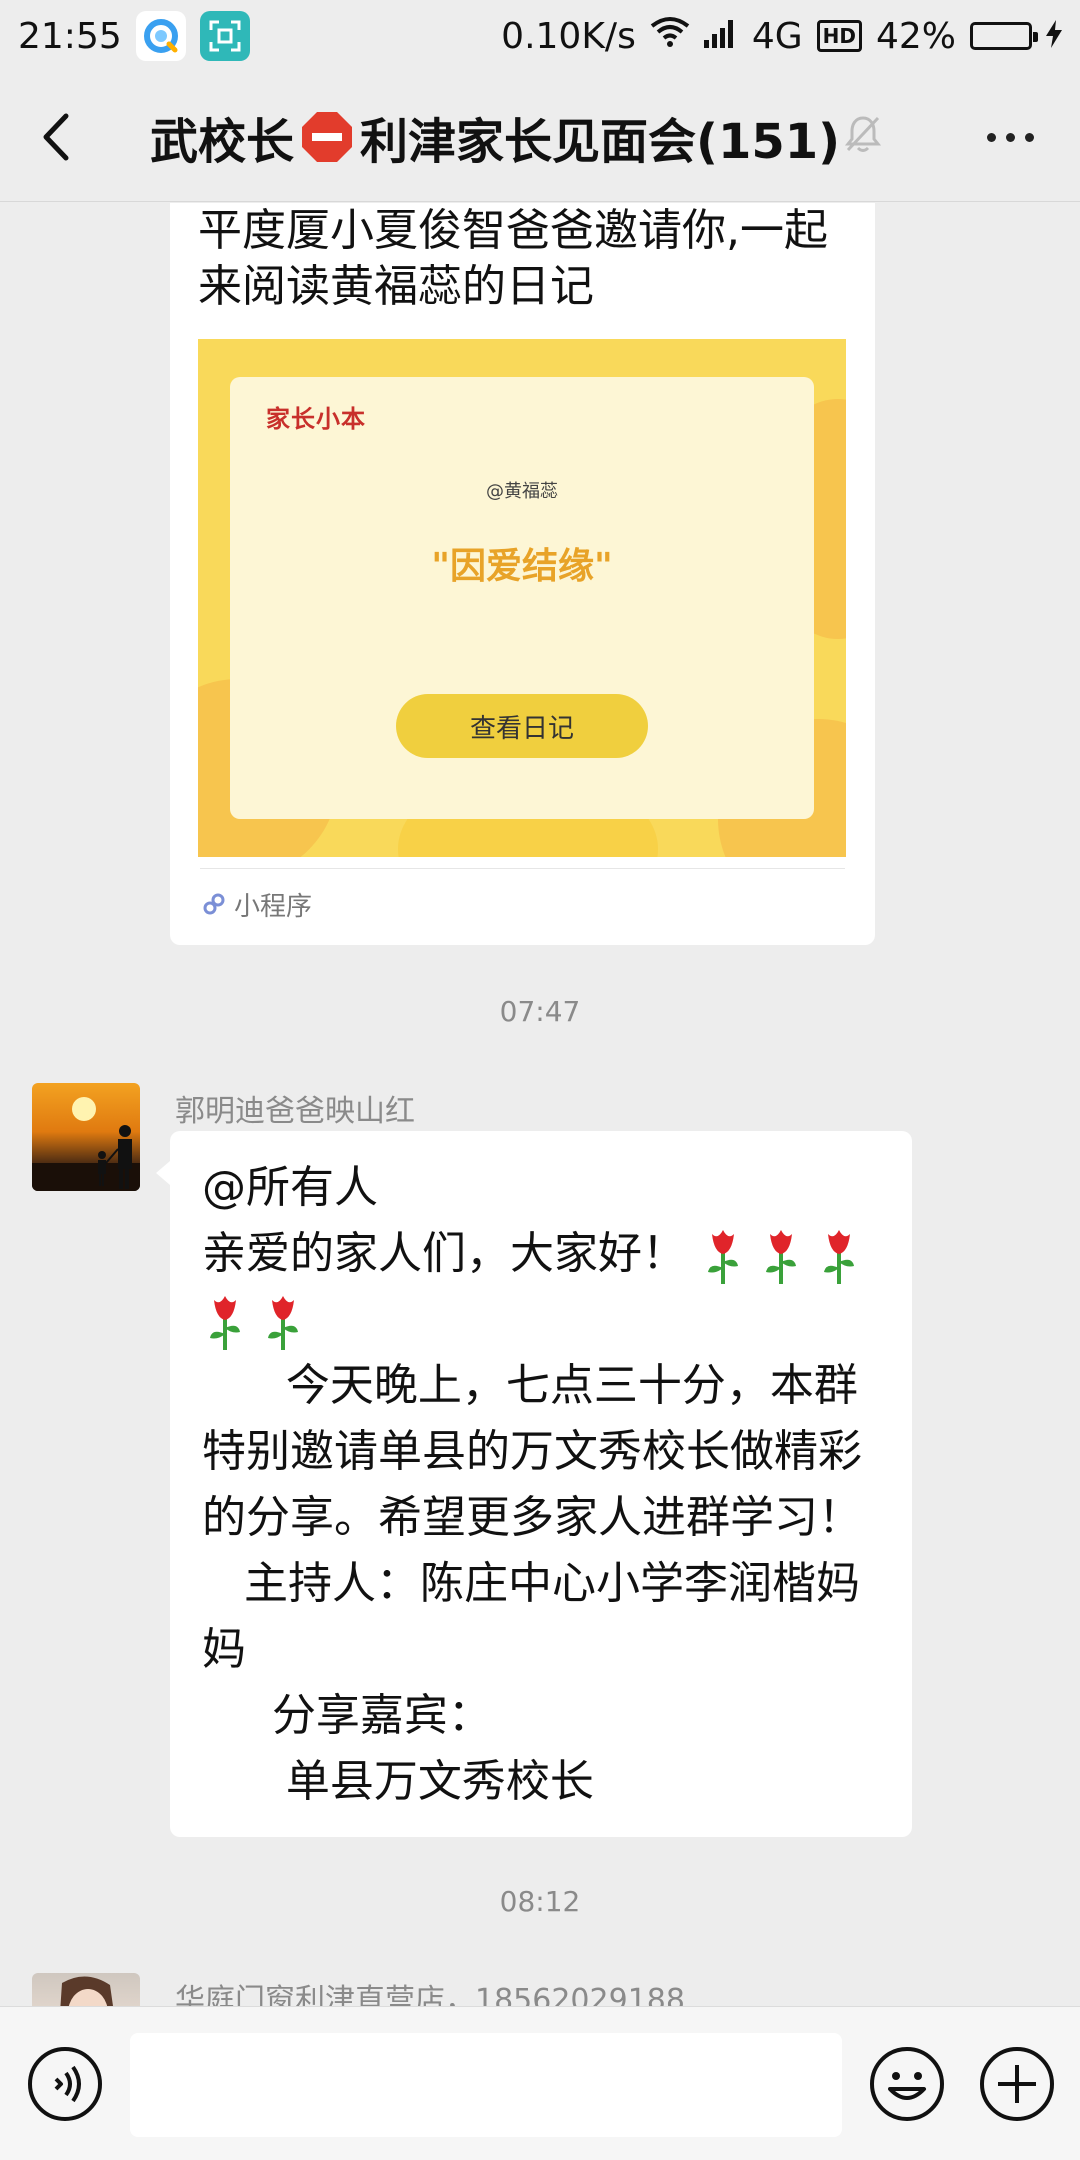 This screenshot has height=2160, width=1080. I want to click on network-speed: 0.10K/s, so click(568, 36).